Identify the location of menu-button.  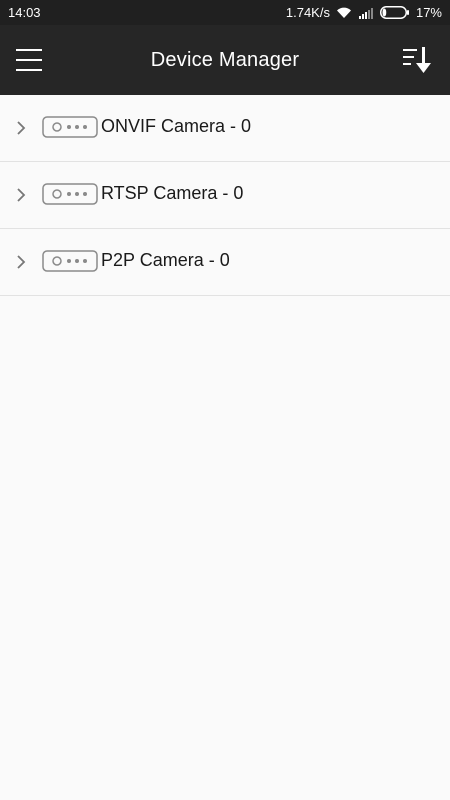
(29, 60).